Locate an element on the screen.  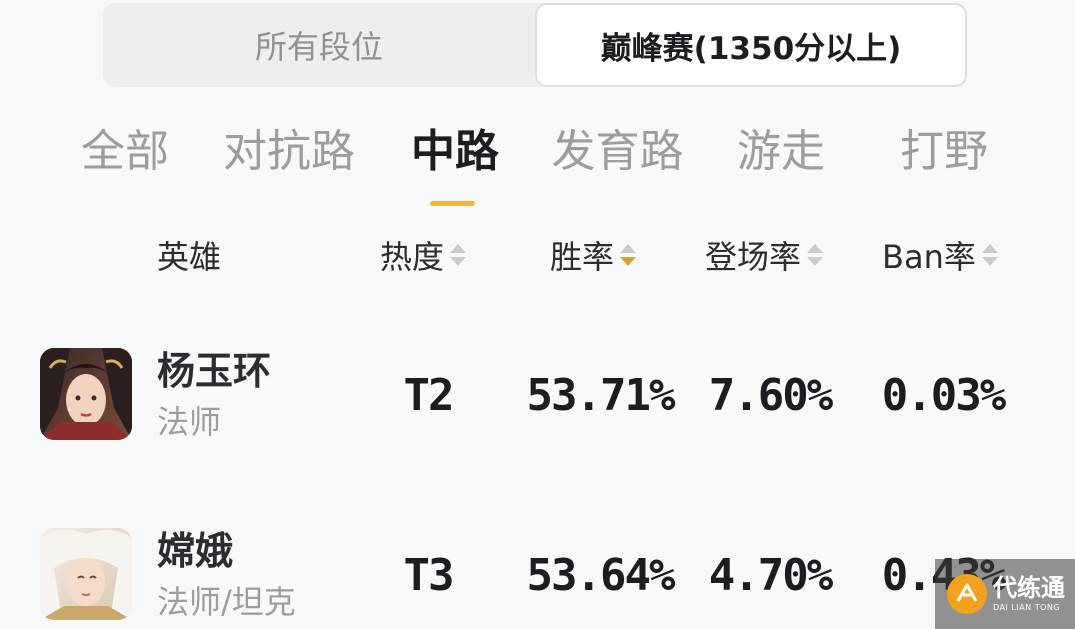
column-heat: 热度 is located at coordinates (423, 255).